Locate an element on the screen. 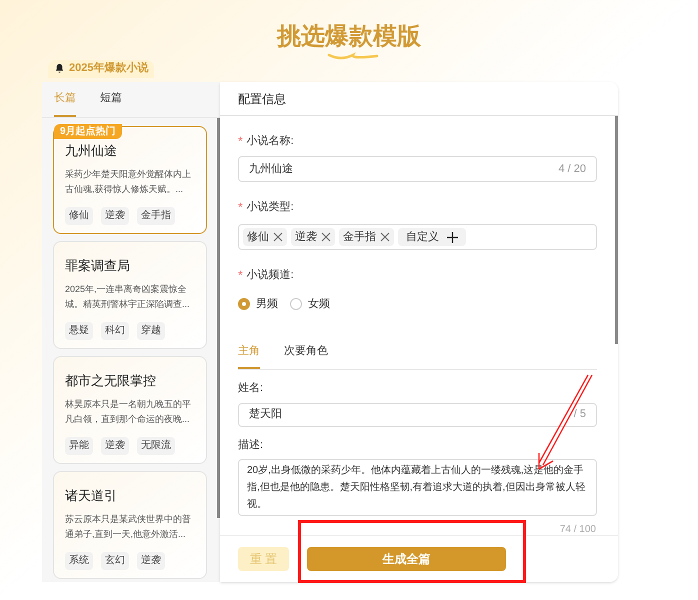  field-label: 小说类型: is located at coordinates (270, 207).